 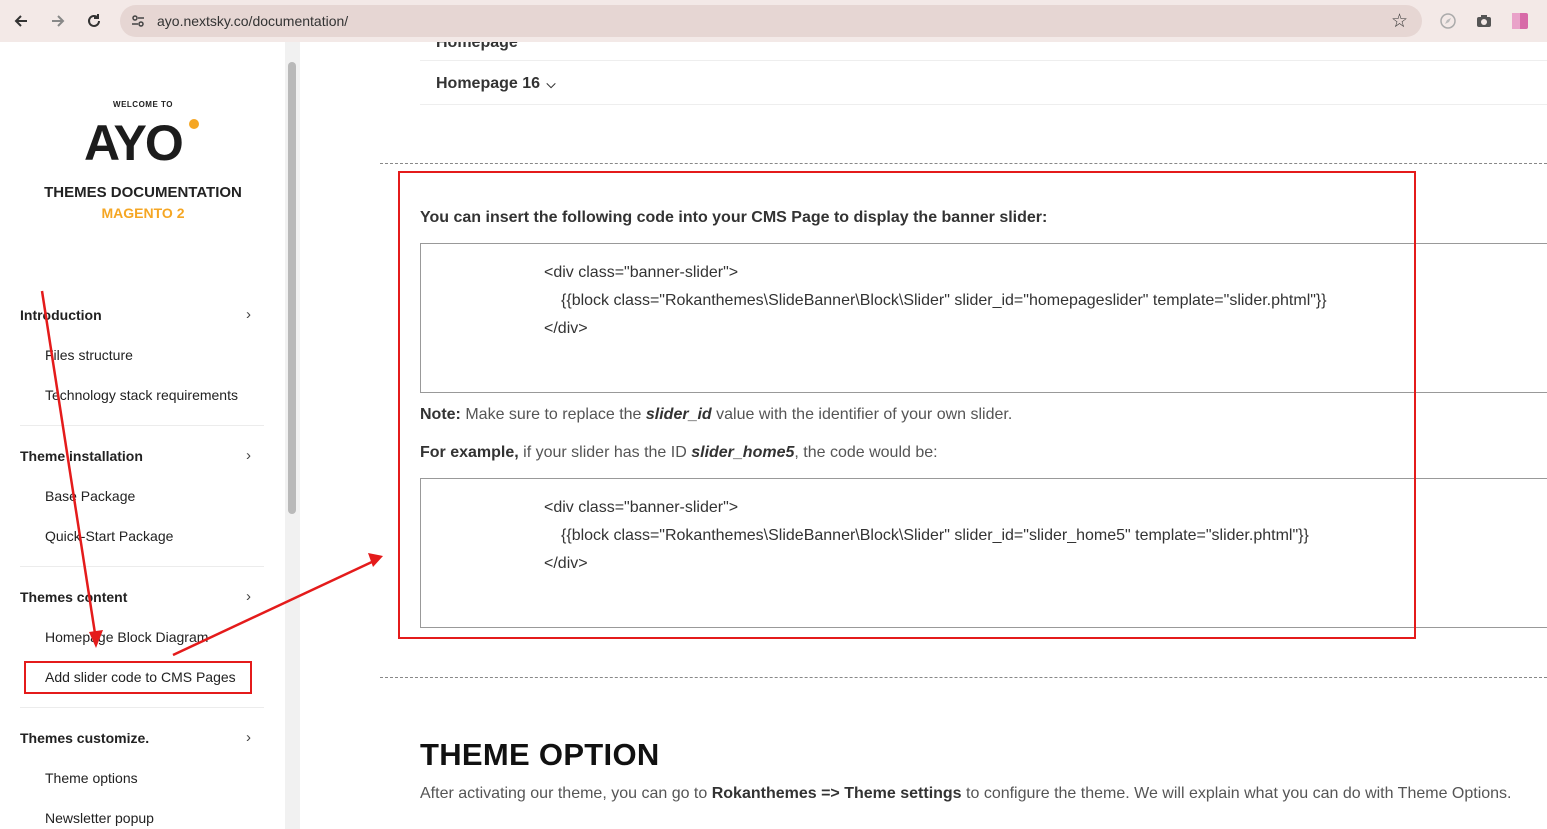 I want to click on address-bar: ayo.nextsky.co/documentation/ ☆, so click(x=771, y=21).